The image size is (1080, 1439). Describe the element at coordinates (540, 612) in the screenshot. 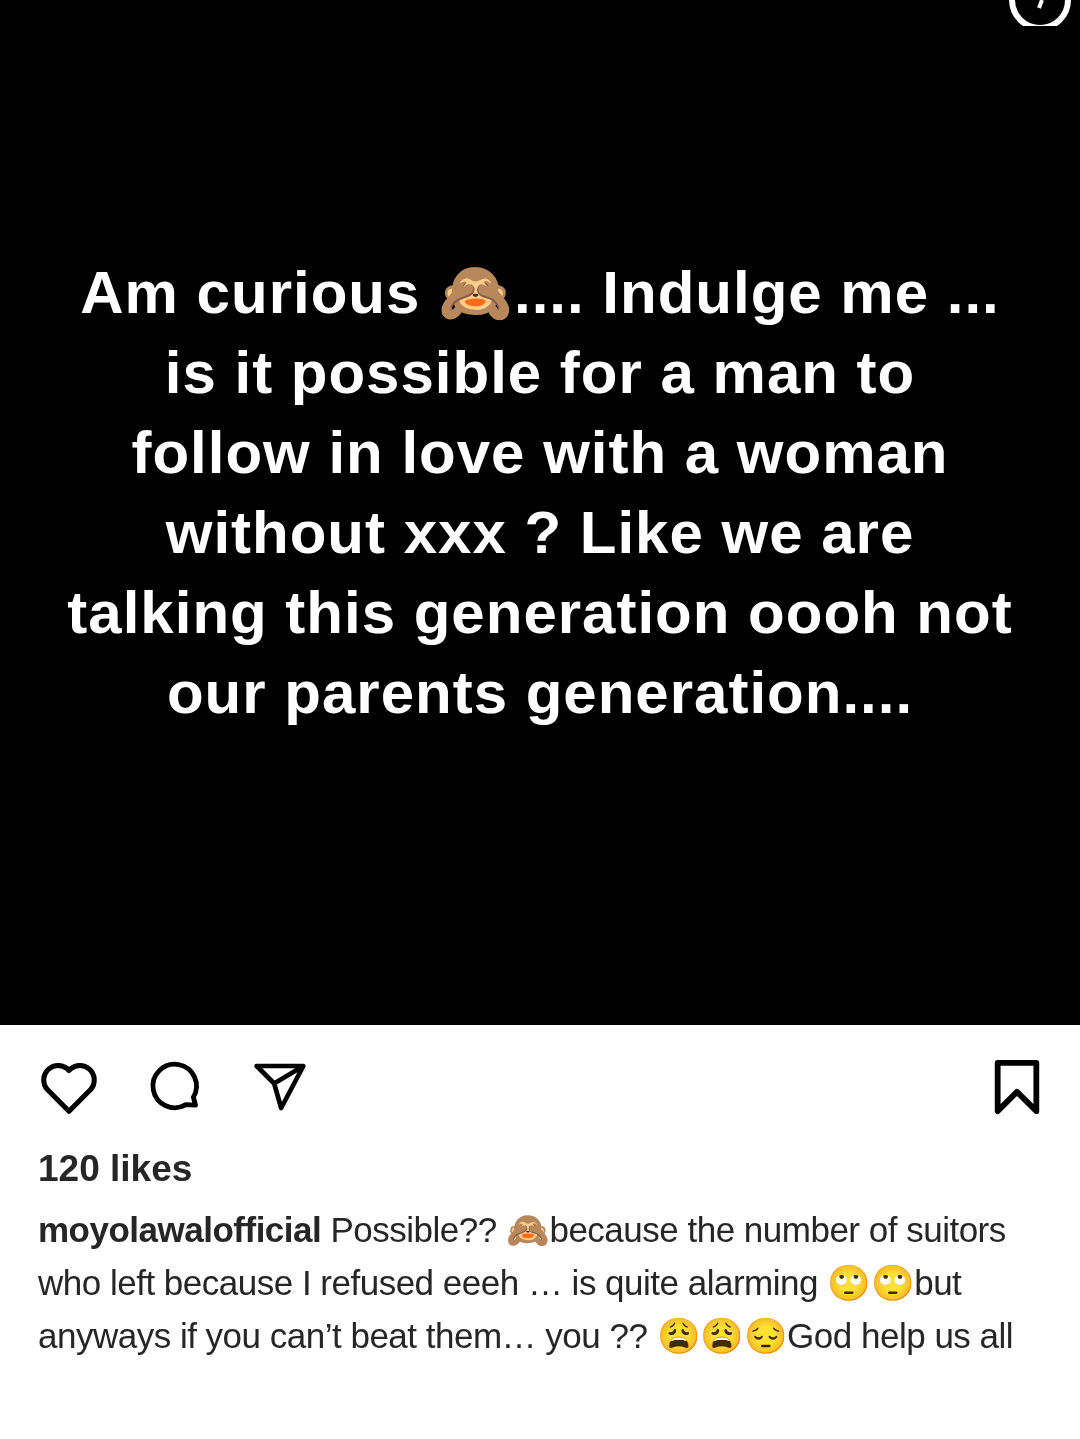

I see `story-text: talking this generation oooh not` at that location.